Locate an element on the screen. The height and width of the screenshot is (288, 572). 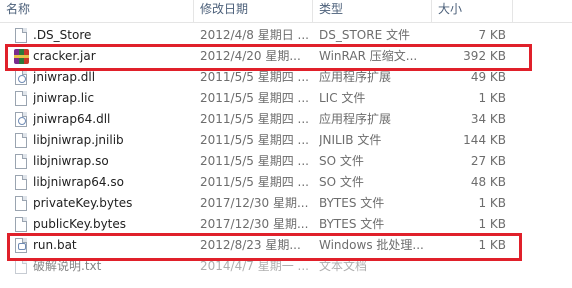
file-row: jniwrap.lic 2011/5/5 星期四 ... LIC 文件 1 KB is located at coordinates (286, 98).